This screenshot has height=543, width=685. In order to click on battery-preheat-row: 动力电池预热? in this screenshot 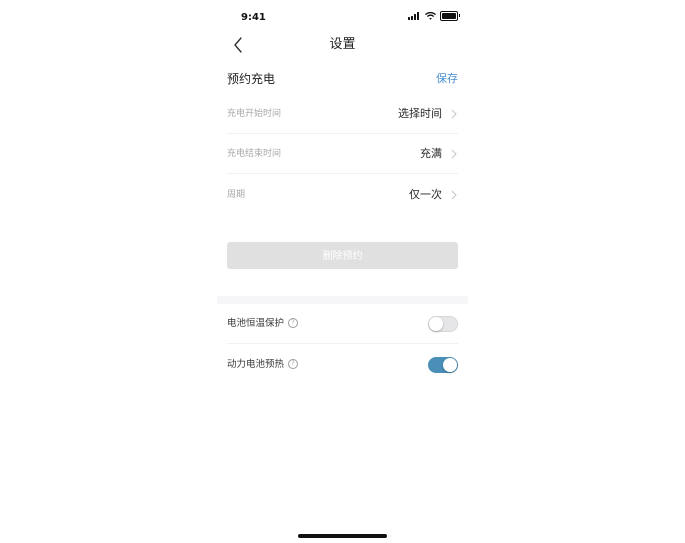, I will do `click(342, 365)`.